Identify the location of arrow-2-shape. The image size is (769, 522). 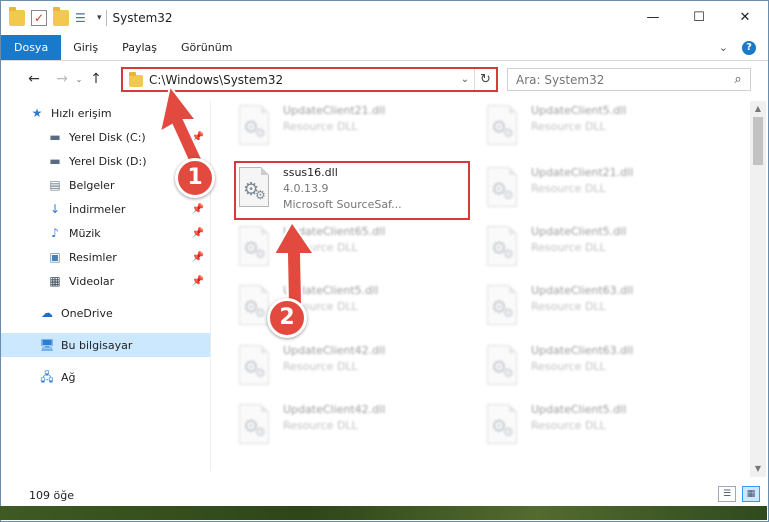
(294, 262).